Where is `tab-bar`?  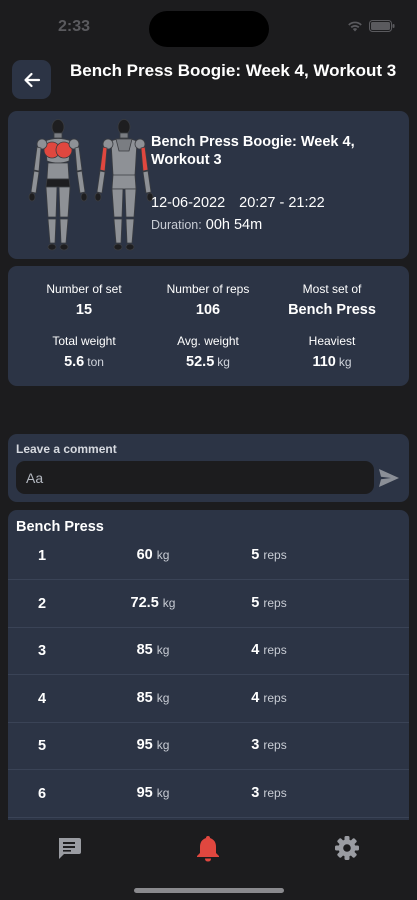
tab-bar is located at coordinates (208, 860).